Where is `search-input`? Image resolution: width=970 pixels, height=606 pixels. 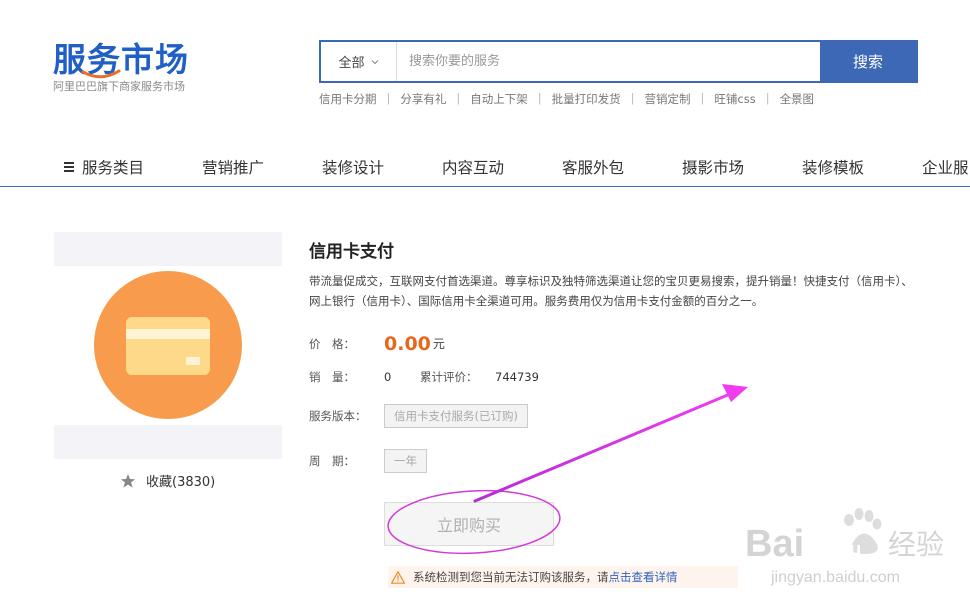 search-input is located at coordinates (608, 61).